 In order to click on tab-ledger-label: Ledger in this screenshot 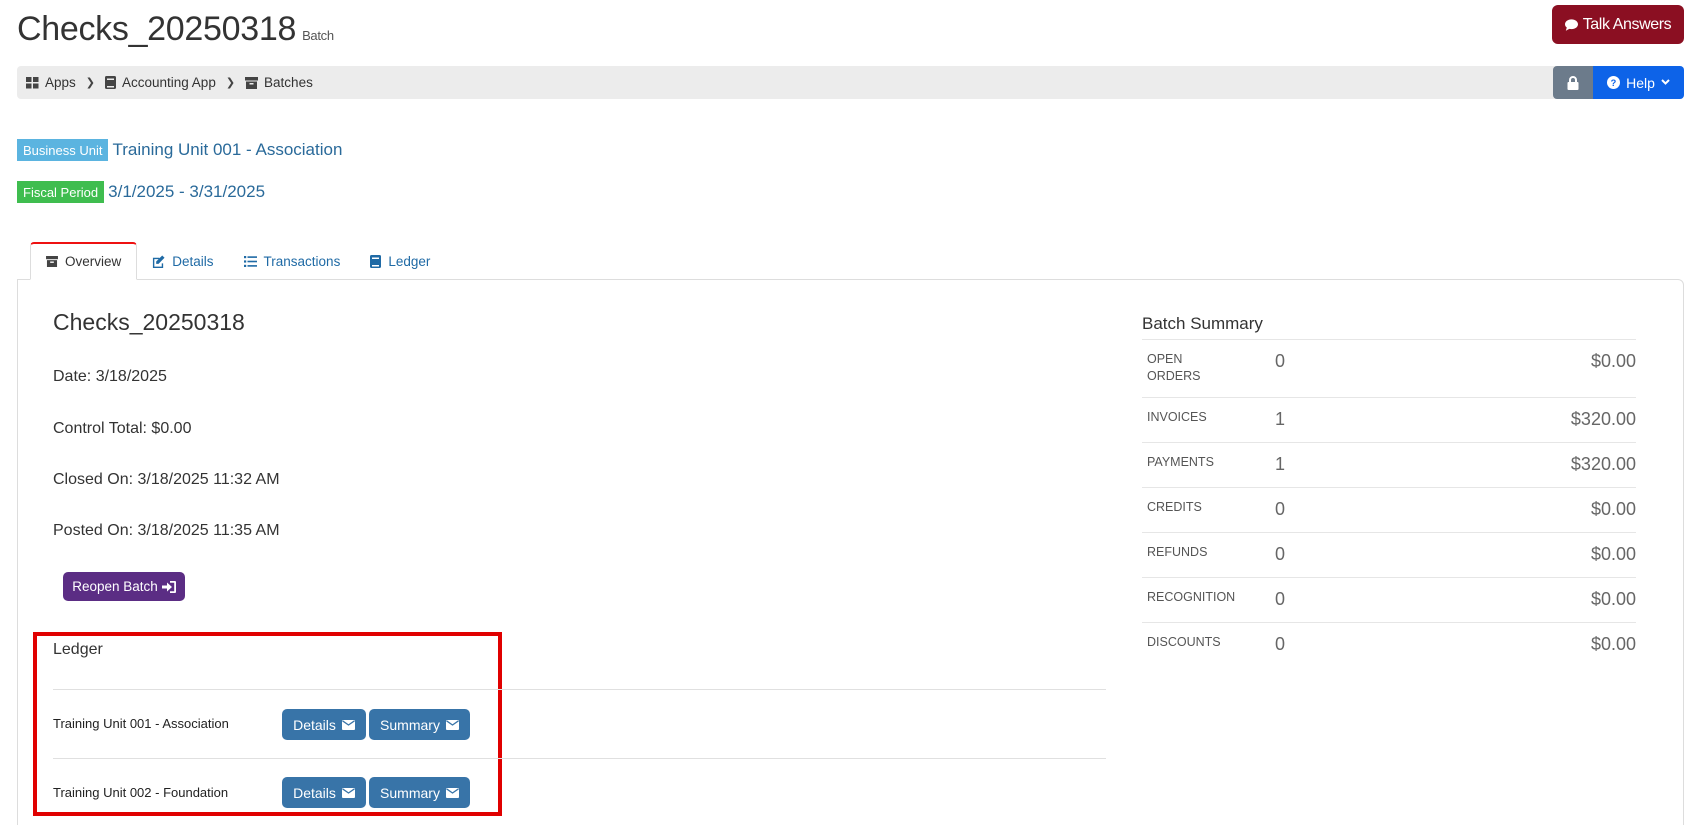, I will do `click(409, 261)`.